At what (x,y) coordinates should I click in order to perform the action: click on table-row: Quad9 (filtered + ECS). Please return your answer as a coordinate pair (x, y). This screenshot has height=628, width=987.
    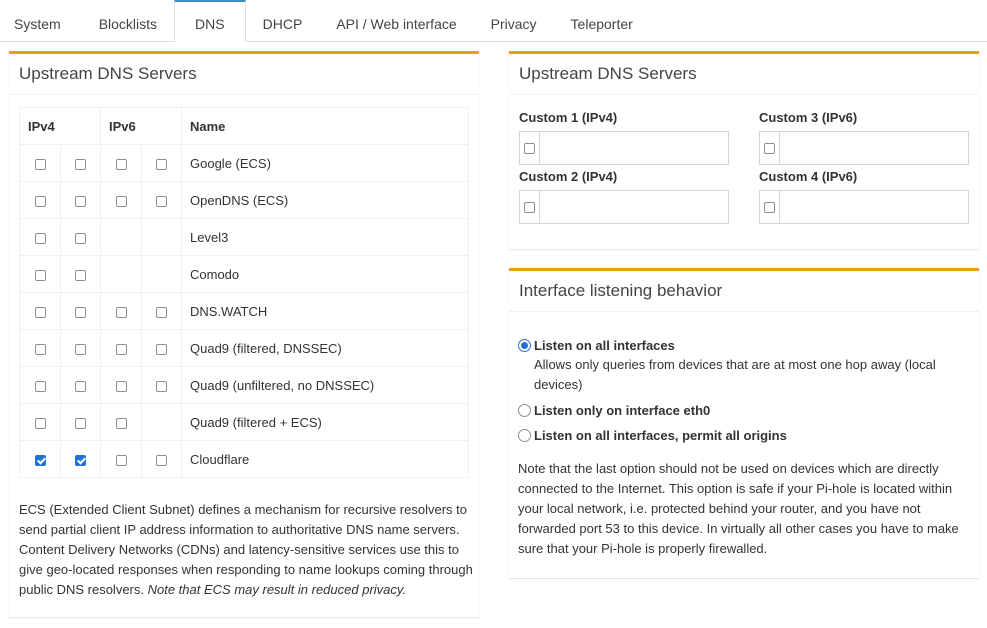
    Looking at the image, I should click on (244, 422).